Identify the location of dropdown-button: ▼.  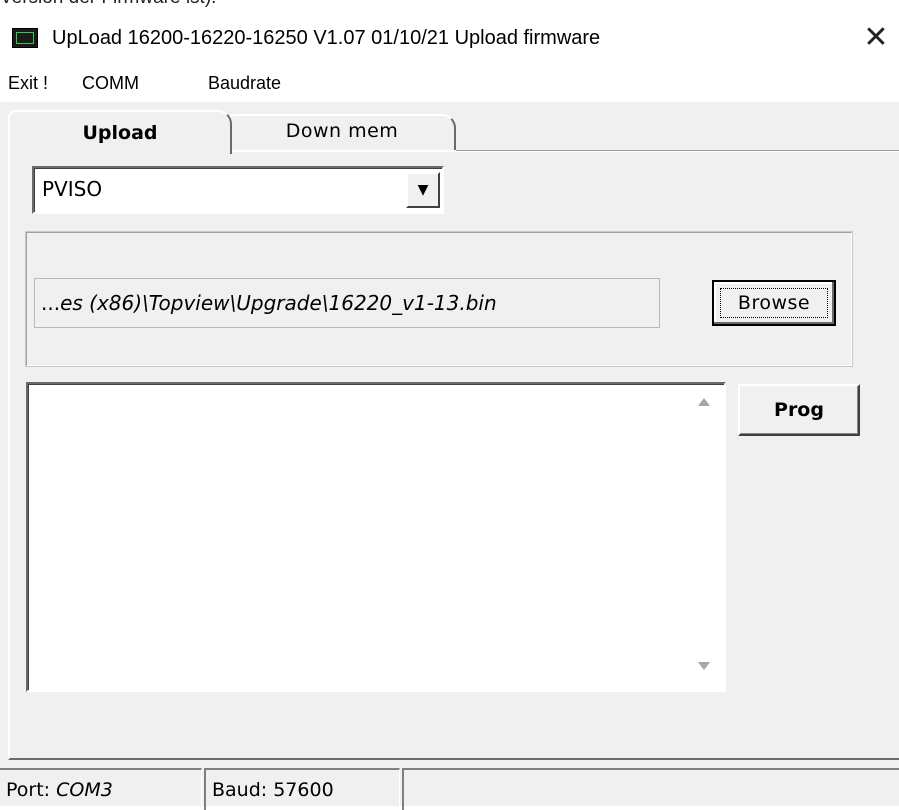
(423, 190).